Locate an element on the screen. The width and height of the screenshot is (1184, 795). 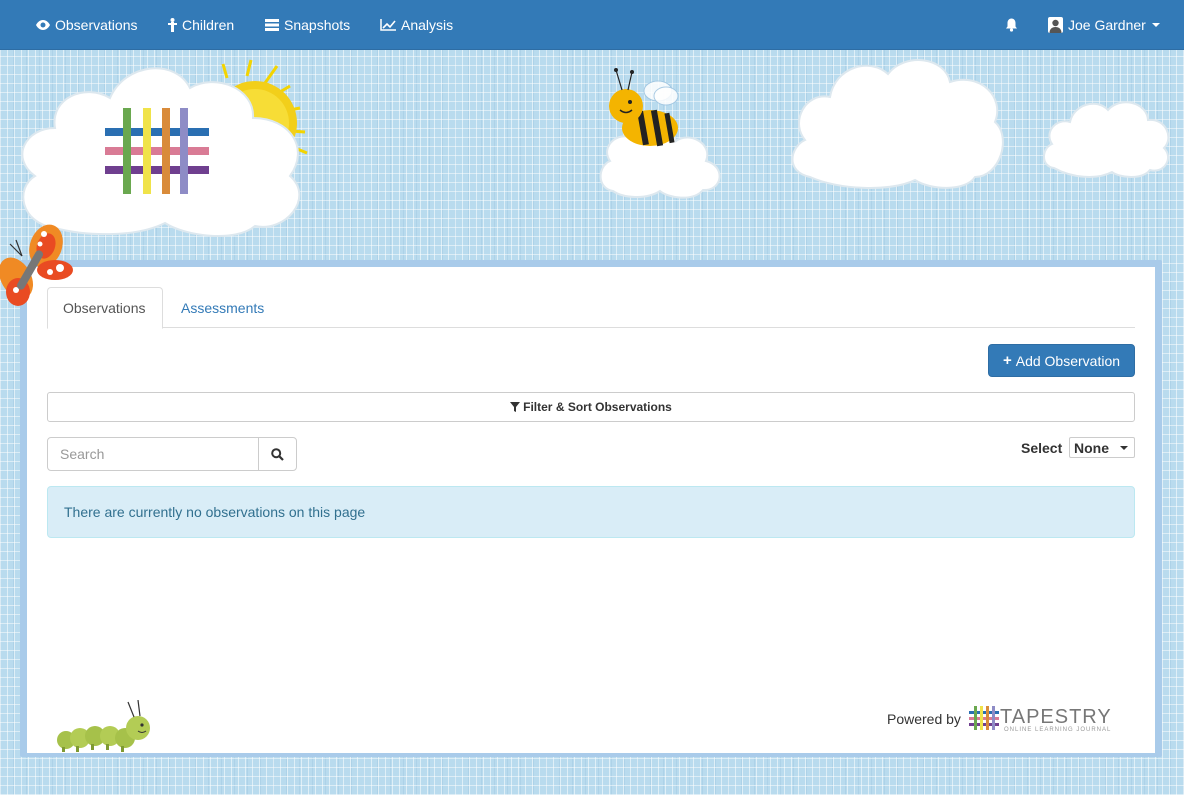
nav-observations-label: Observations is located at coordinates (96, 25).